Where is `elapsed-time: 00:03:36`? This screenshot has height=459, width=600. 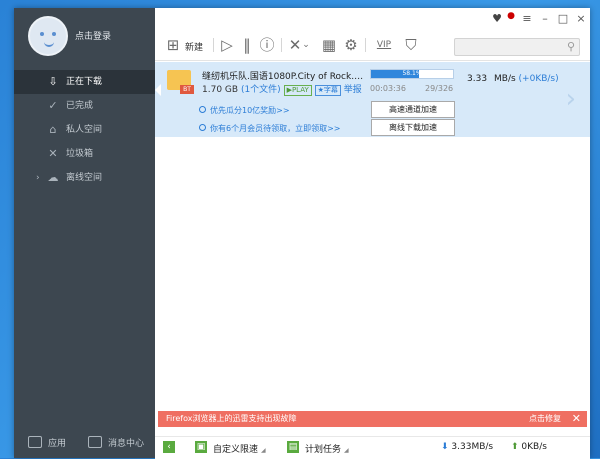
elapsed-time: 00:03:36 is located at coordinates (388, 88).